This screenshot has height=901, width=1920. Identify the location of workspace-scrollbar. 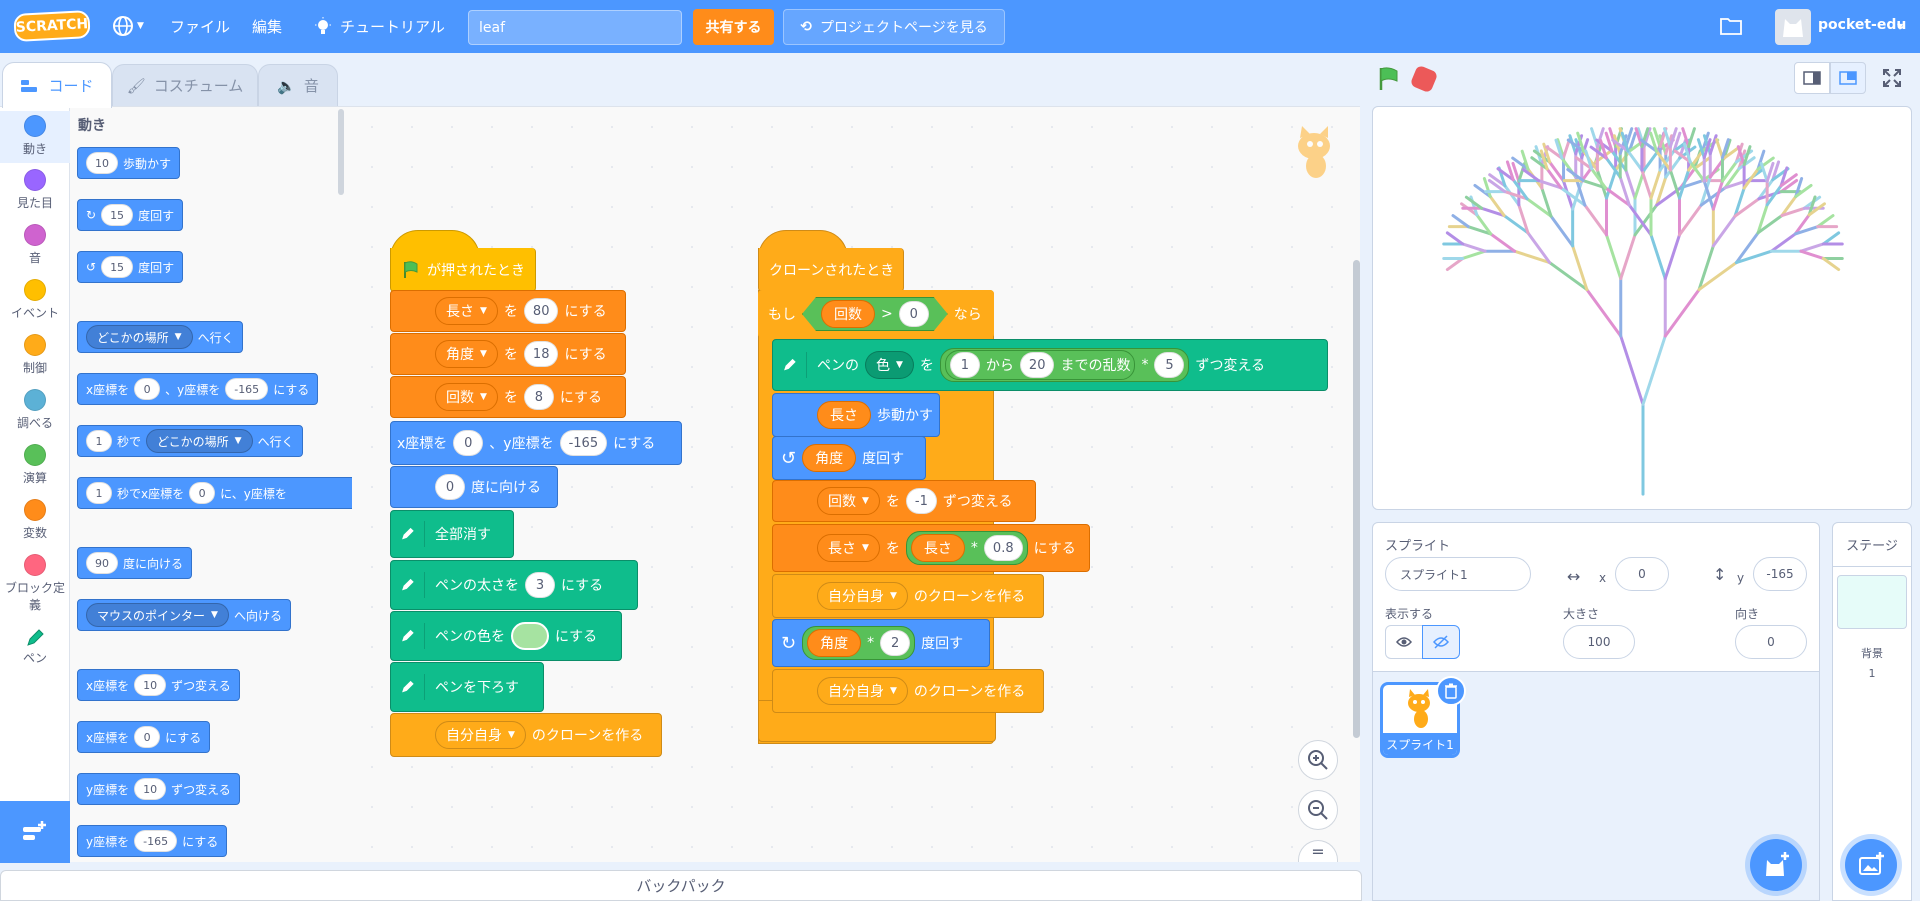
(1356, 499).